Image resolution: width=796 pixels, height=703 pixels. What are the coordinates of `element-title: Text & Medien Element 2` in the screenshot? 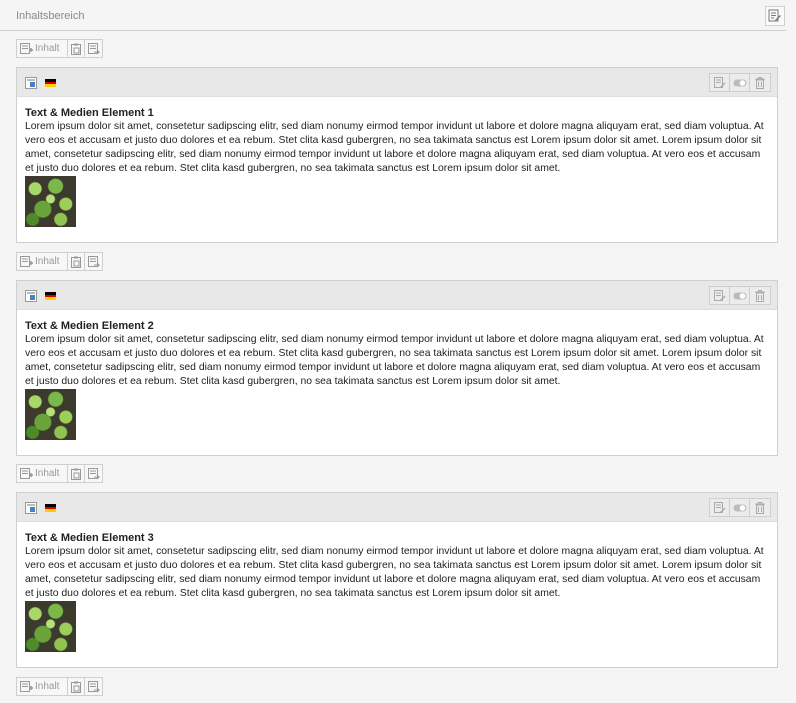 It's located at (89, 326).